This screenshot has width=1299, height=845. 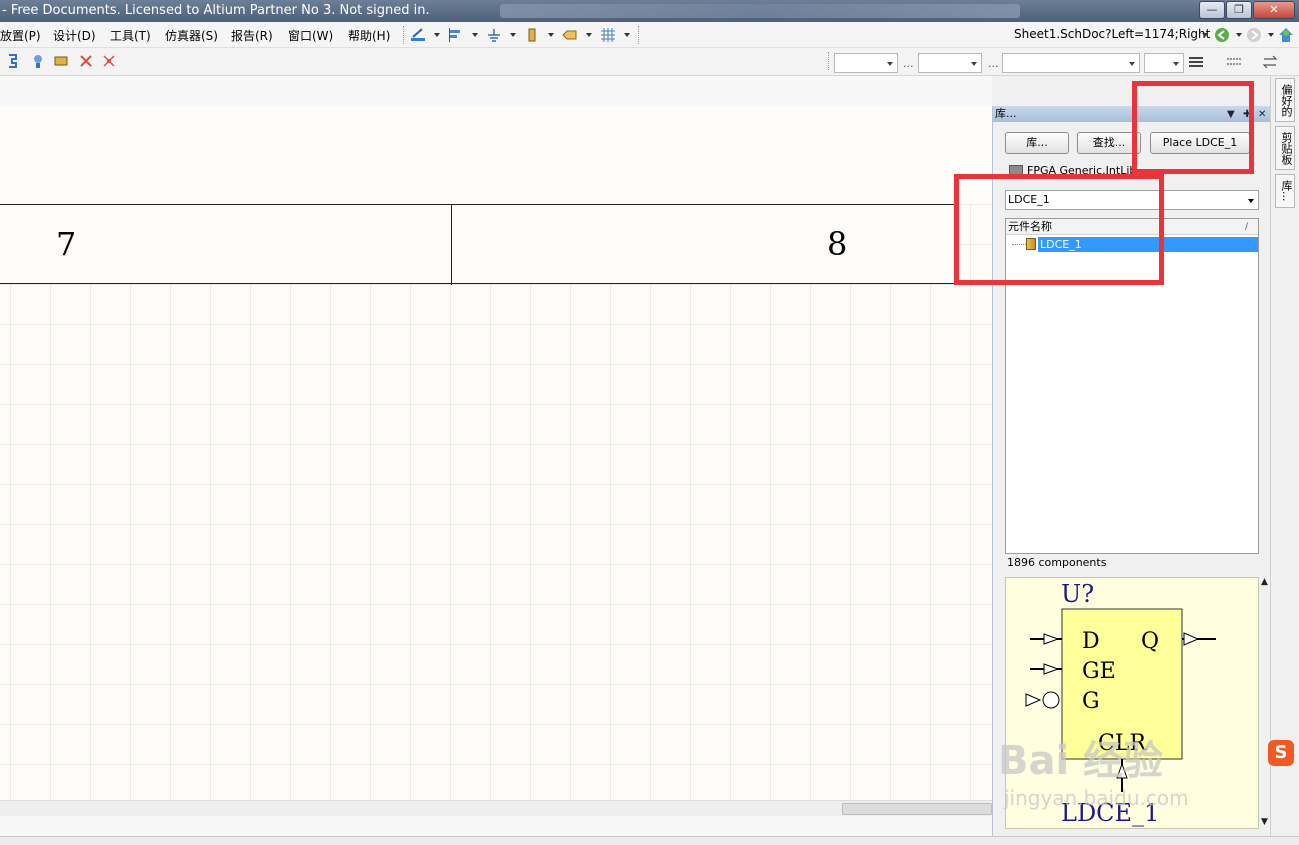 I want to click on close-window-button: ✕, so click(x=1274, y=10).